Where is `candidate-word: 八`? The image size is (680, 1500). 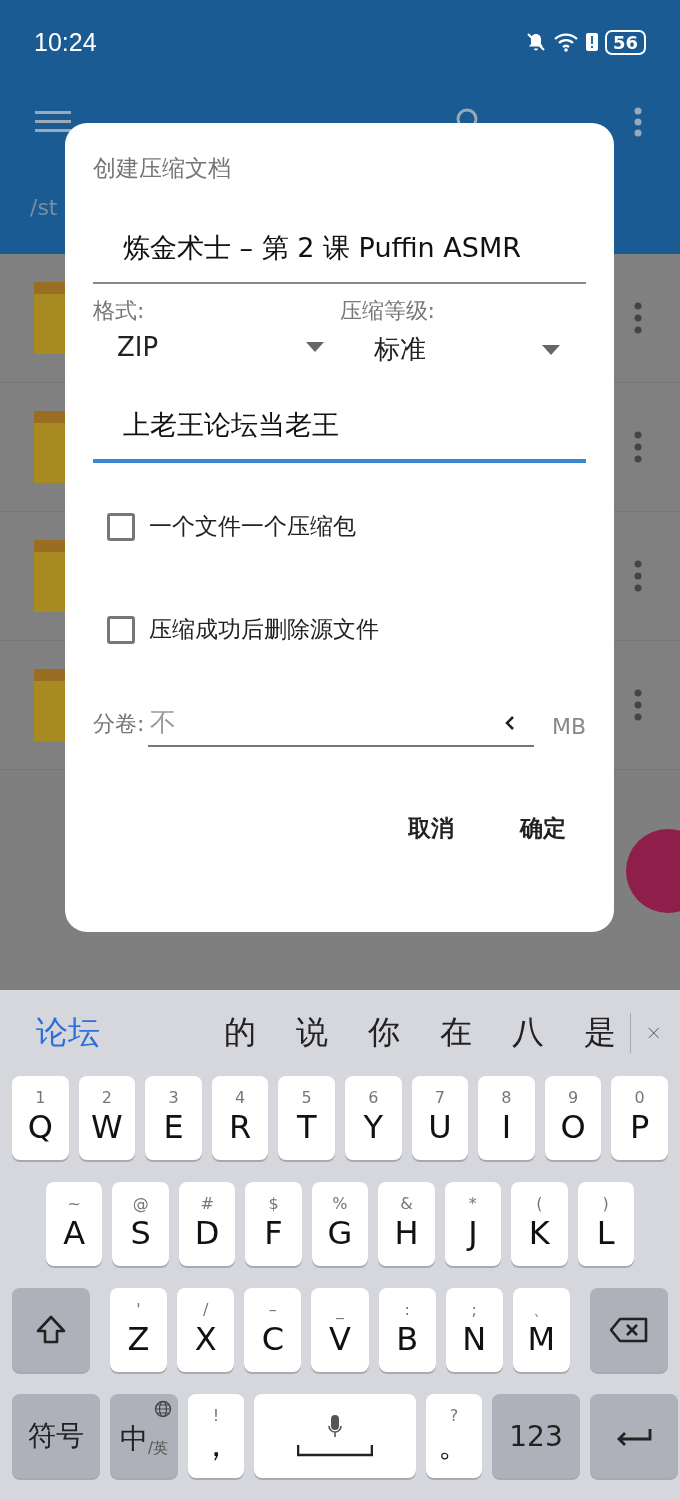 candidate-word: 八 is located at coordinates (528, 1033).